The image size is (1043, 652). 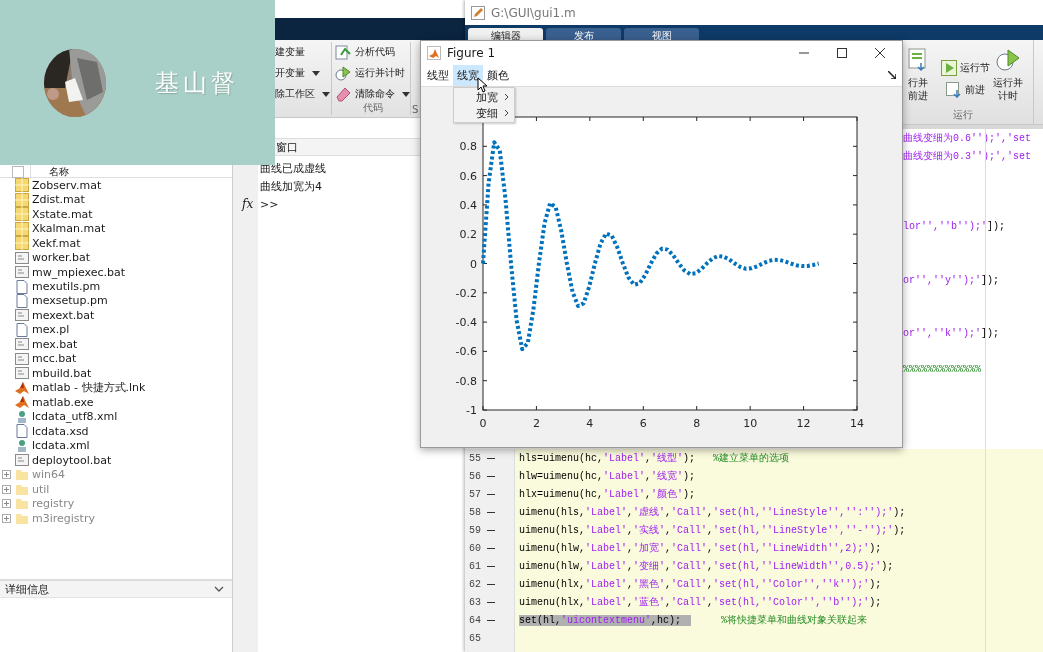 What do you see at coordinates (880, 52) in the screenshot?
I see `close-icon` at bounding box center [880, 52].